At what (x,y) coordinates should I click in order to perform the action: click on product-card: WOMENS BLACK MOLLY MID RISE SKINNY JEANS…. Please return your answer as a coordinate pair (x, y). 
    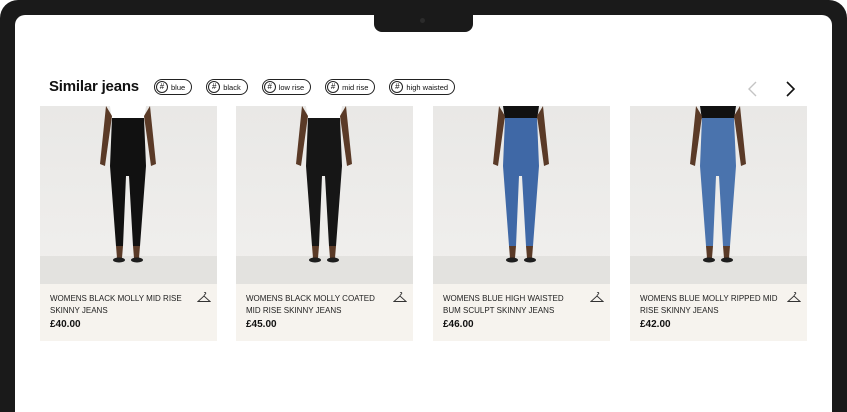
    Looking at the image, I should click on (128, 223).